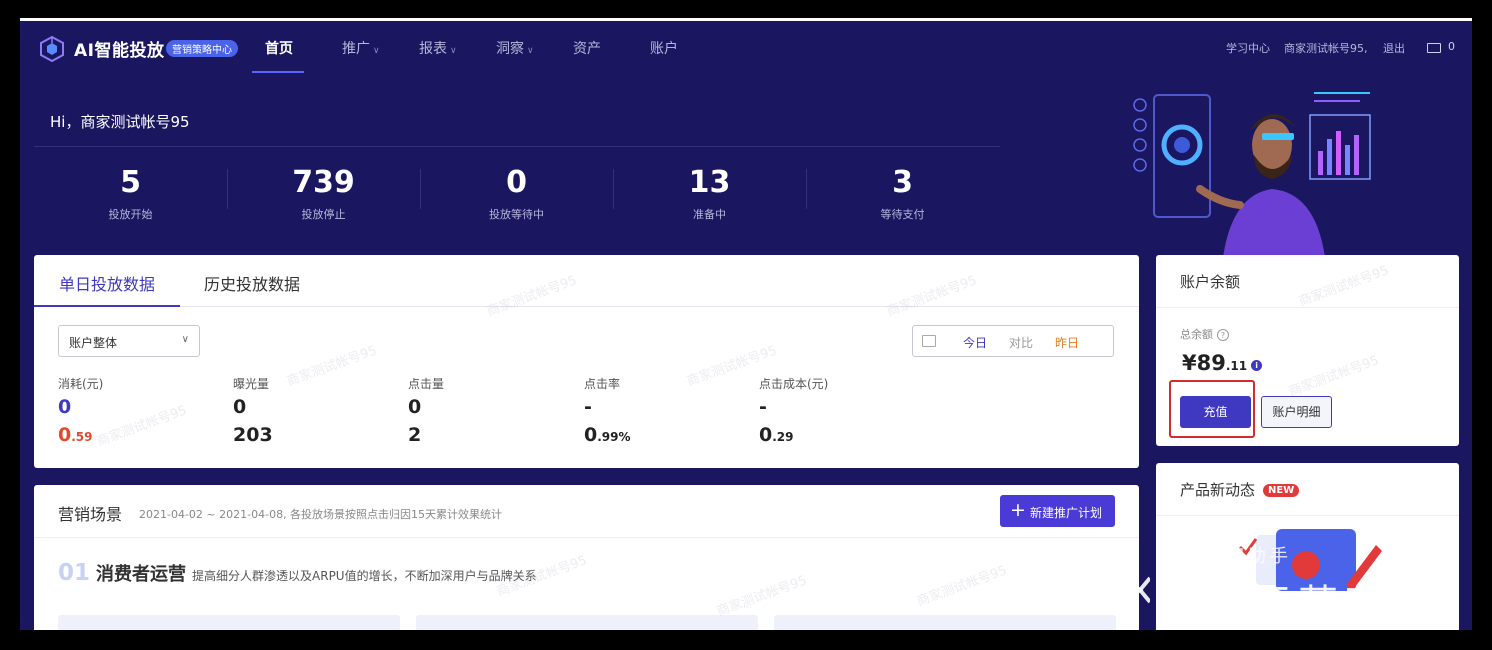  I want to click on tab-history-data: 历史投放数据, so click(252, 283).